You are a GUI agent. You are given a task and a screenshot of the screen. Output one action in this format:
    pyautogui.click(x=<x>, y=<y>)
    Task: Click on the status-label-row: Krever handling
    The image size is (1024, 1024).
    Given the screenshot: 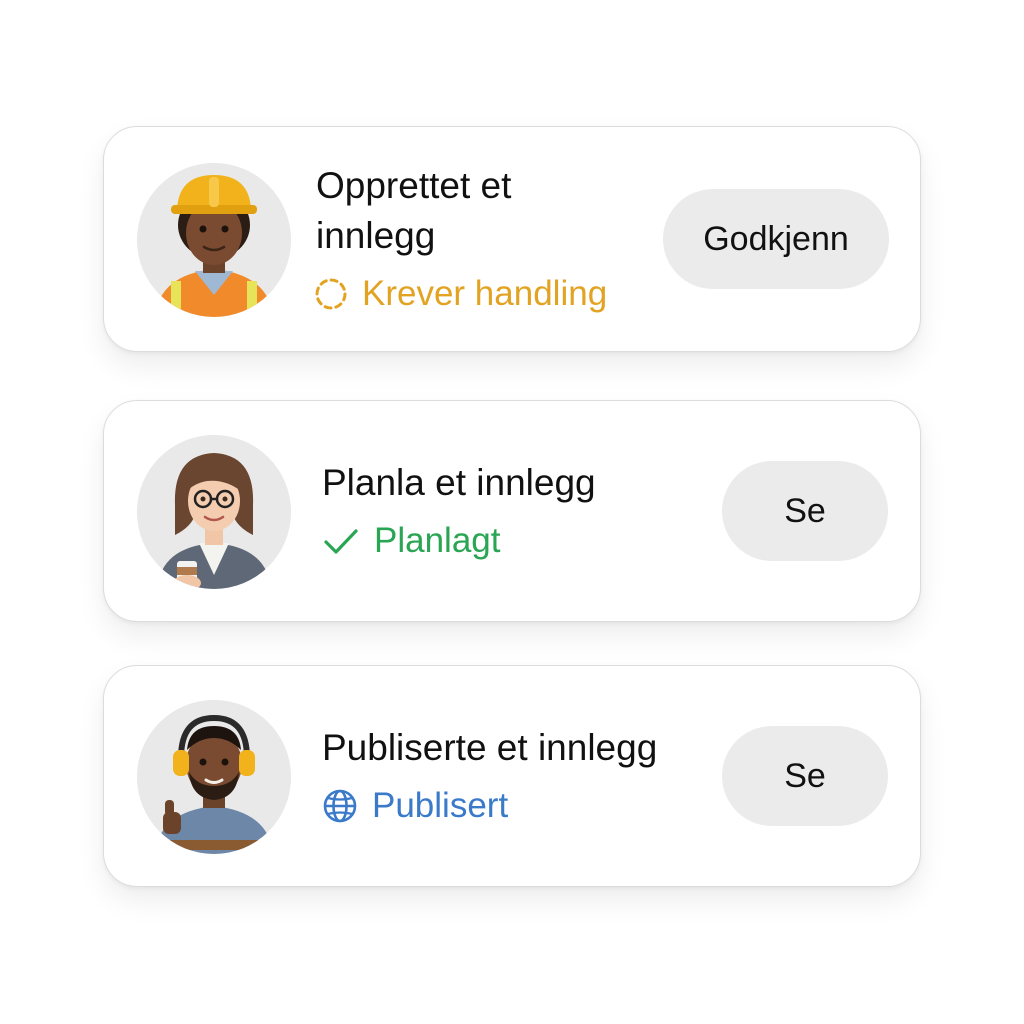 What is the action you would take?
    pyautogui.click(x=460, y=294)
    